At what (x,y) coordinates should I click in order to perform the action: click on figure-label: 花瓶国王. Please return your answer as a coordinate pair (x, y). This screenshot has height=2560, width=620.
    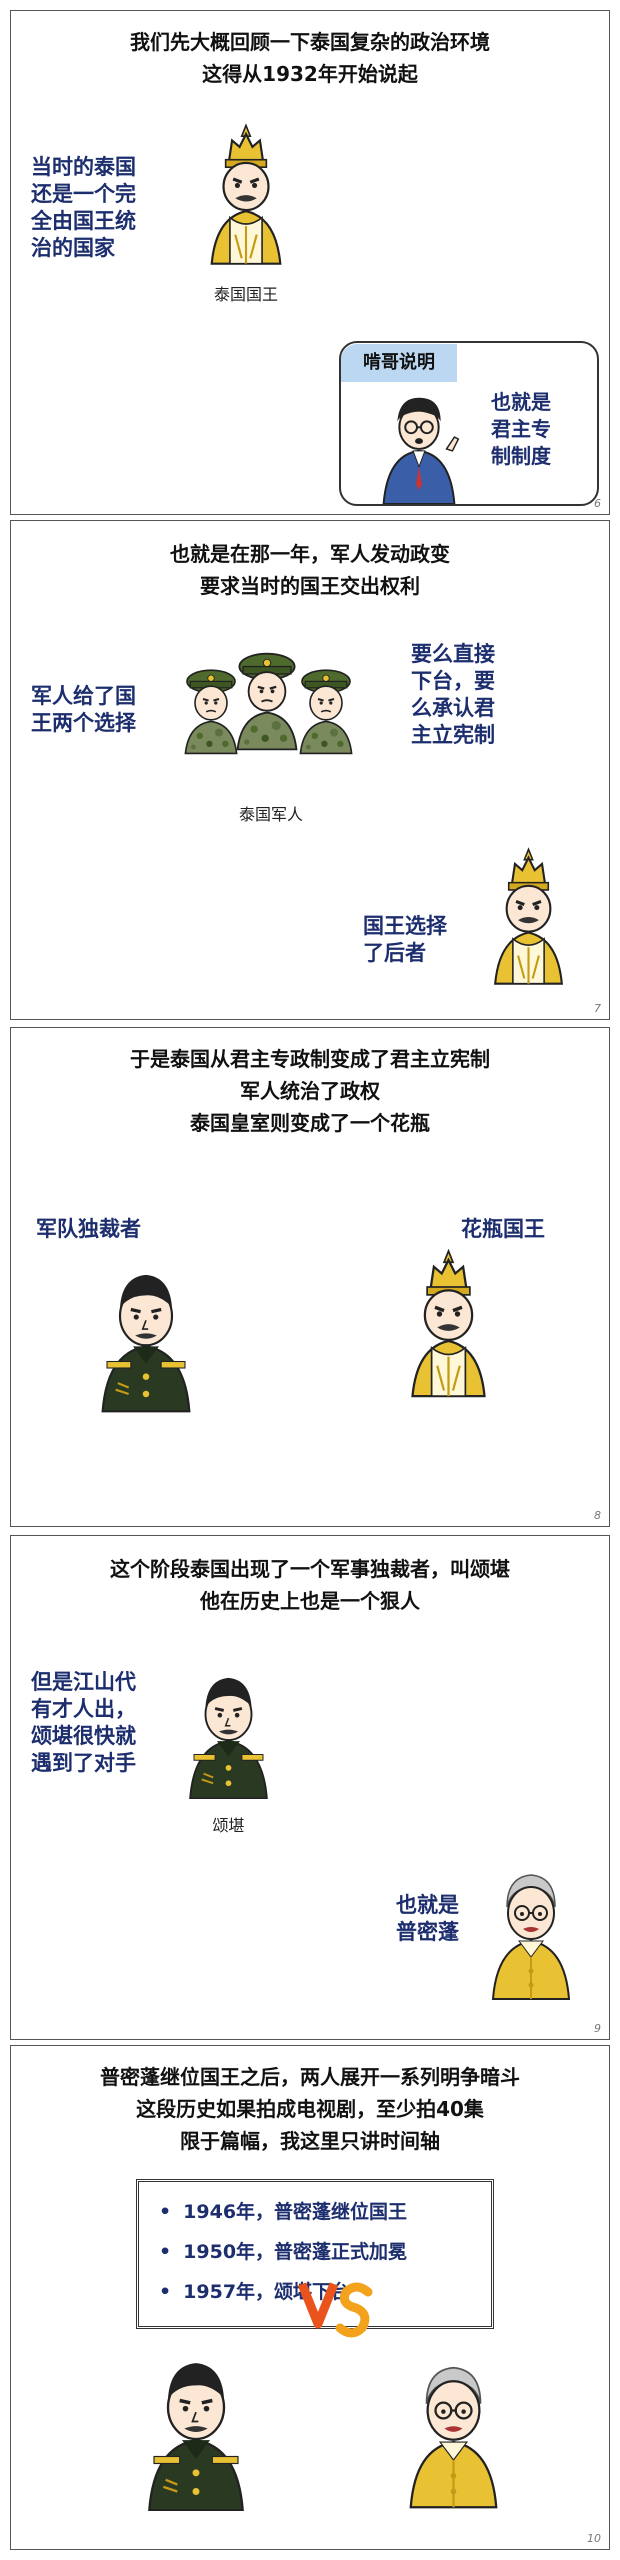
    Looking at the image, I should click on (503, 1229).